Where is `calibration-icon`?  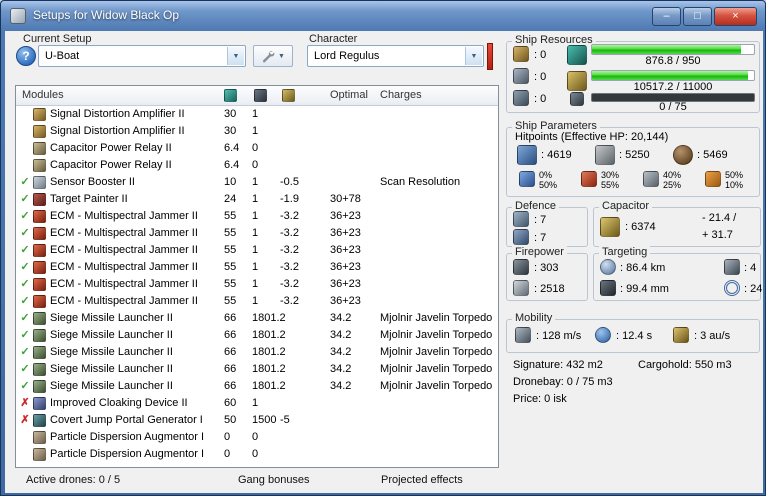
calibration-icon is located at coordinates (577, 99).